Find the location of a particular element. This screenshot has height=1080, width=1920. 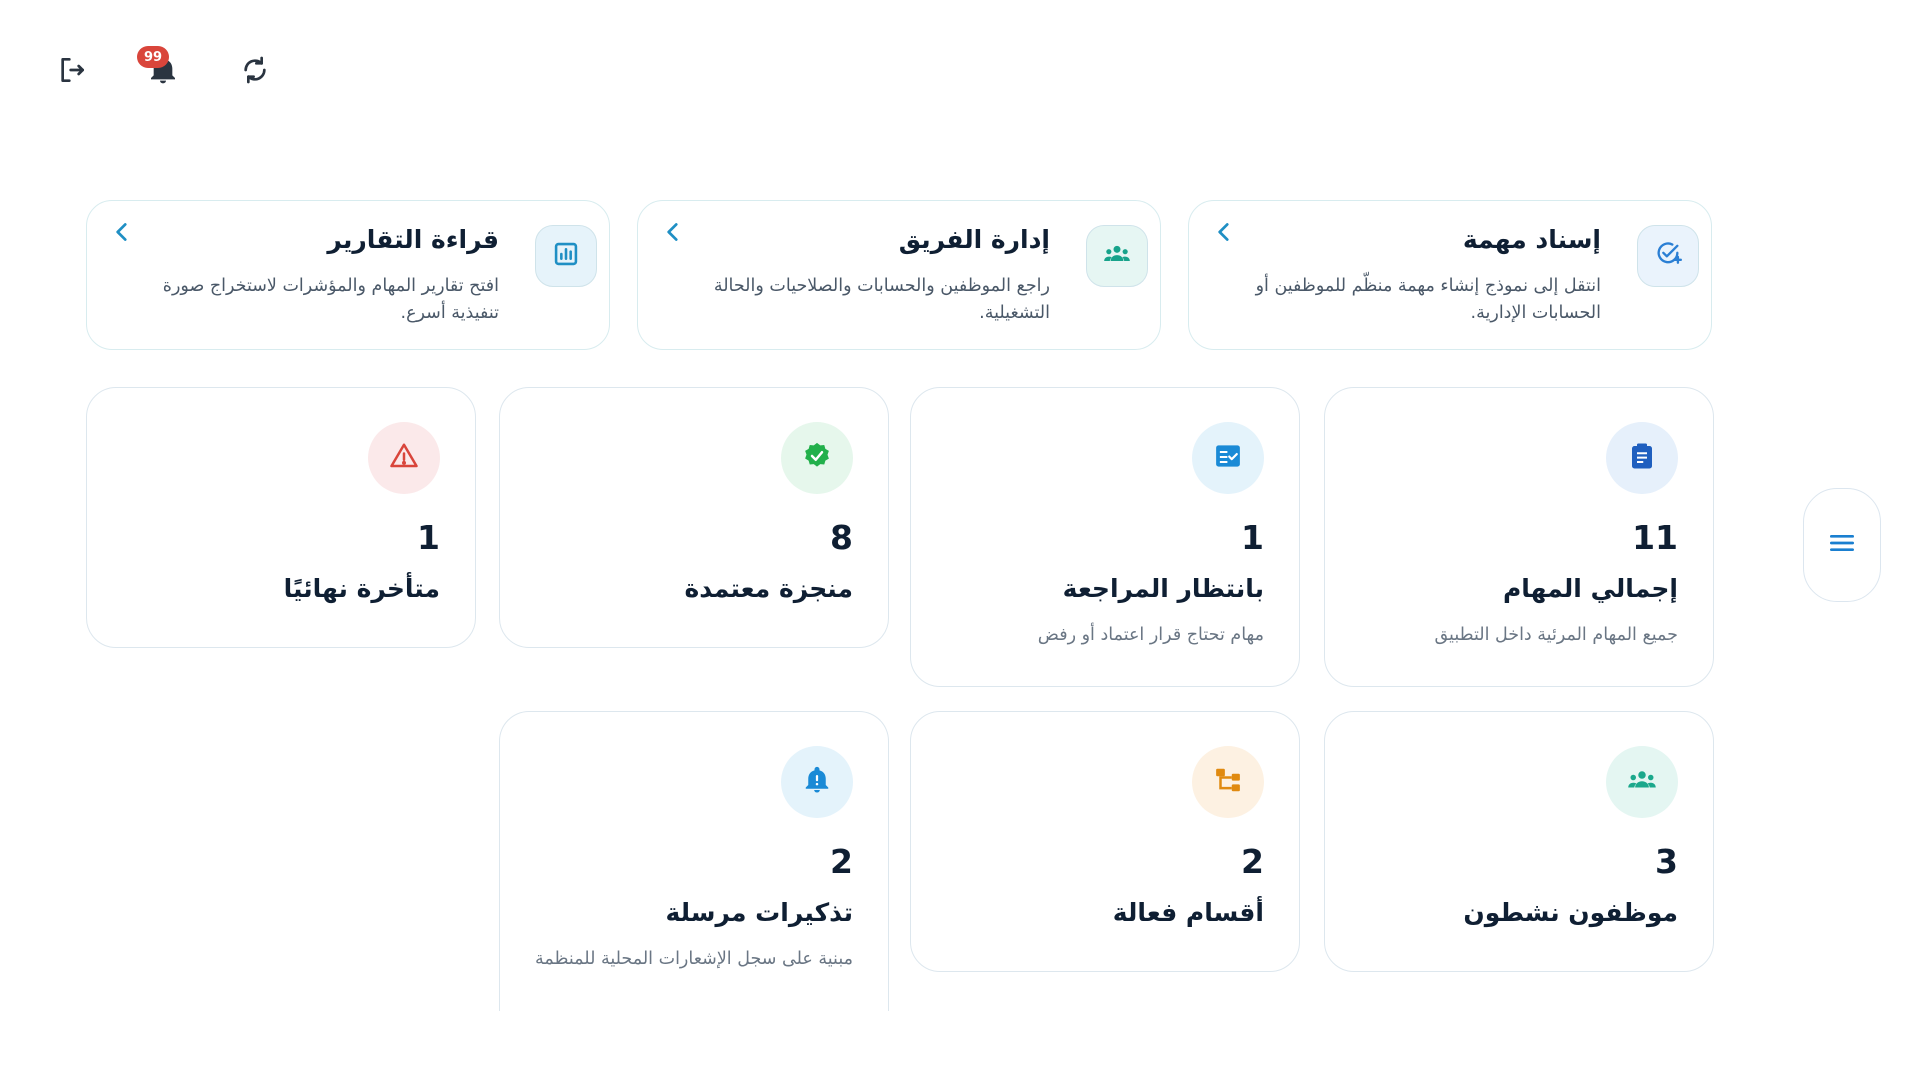

side-menu-button is located at coordinates (1842, 545).